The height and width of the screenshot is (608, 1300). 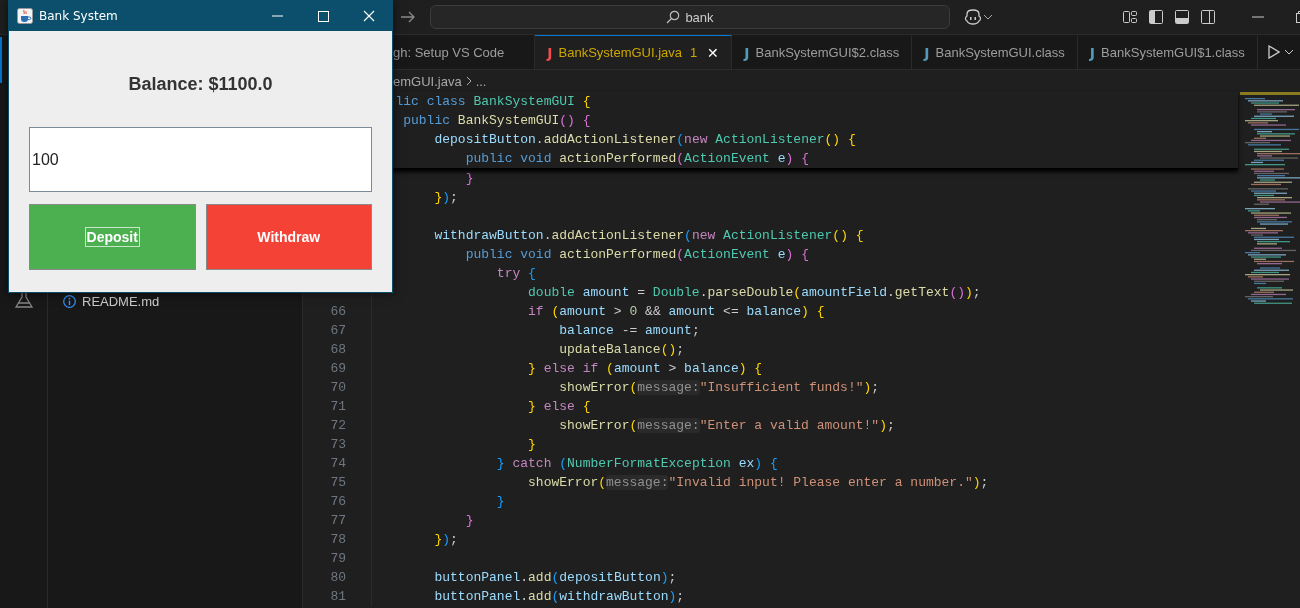 I want to click on code-line: try {, so click(x=516, y=274).